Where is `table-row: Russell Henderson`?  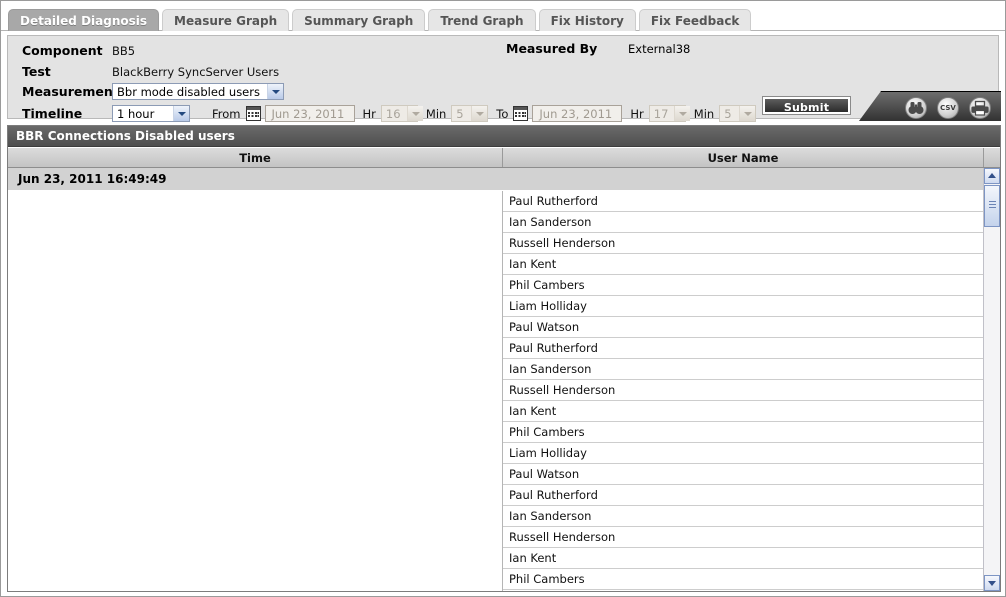
table-row: Russell Henderson is located at coordinates (495, 537).